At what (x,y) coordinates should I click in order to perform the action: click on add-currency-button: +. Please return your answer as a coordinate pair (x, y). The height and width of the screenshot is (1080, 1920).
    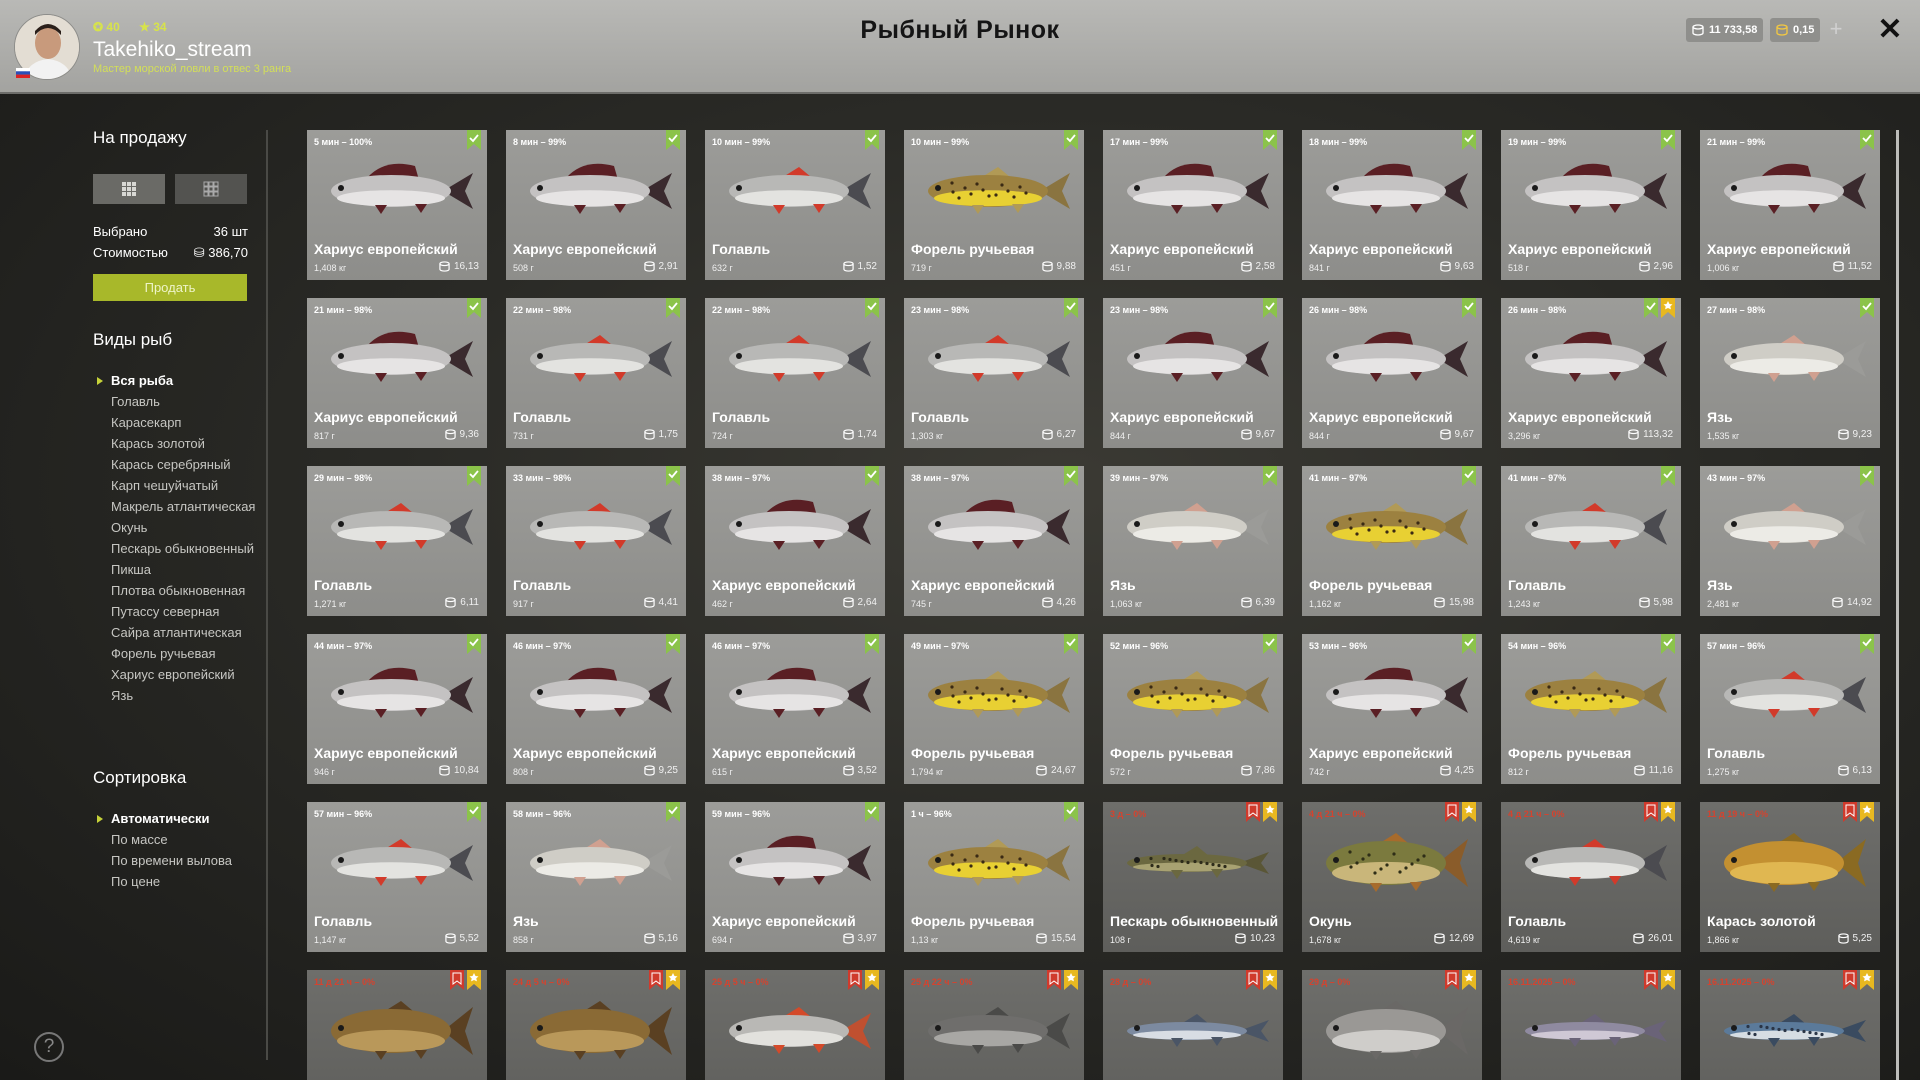
    Looking at the image, I should click on (1836, 30).